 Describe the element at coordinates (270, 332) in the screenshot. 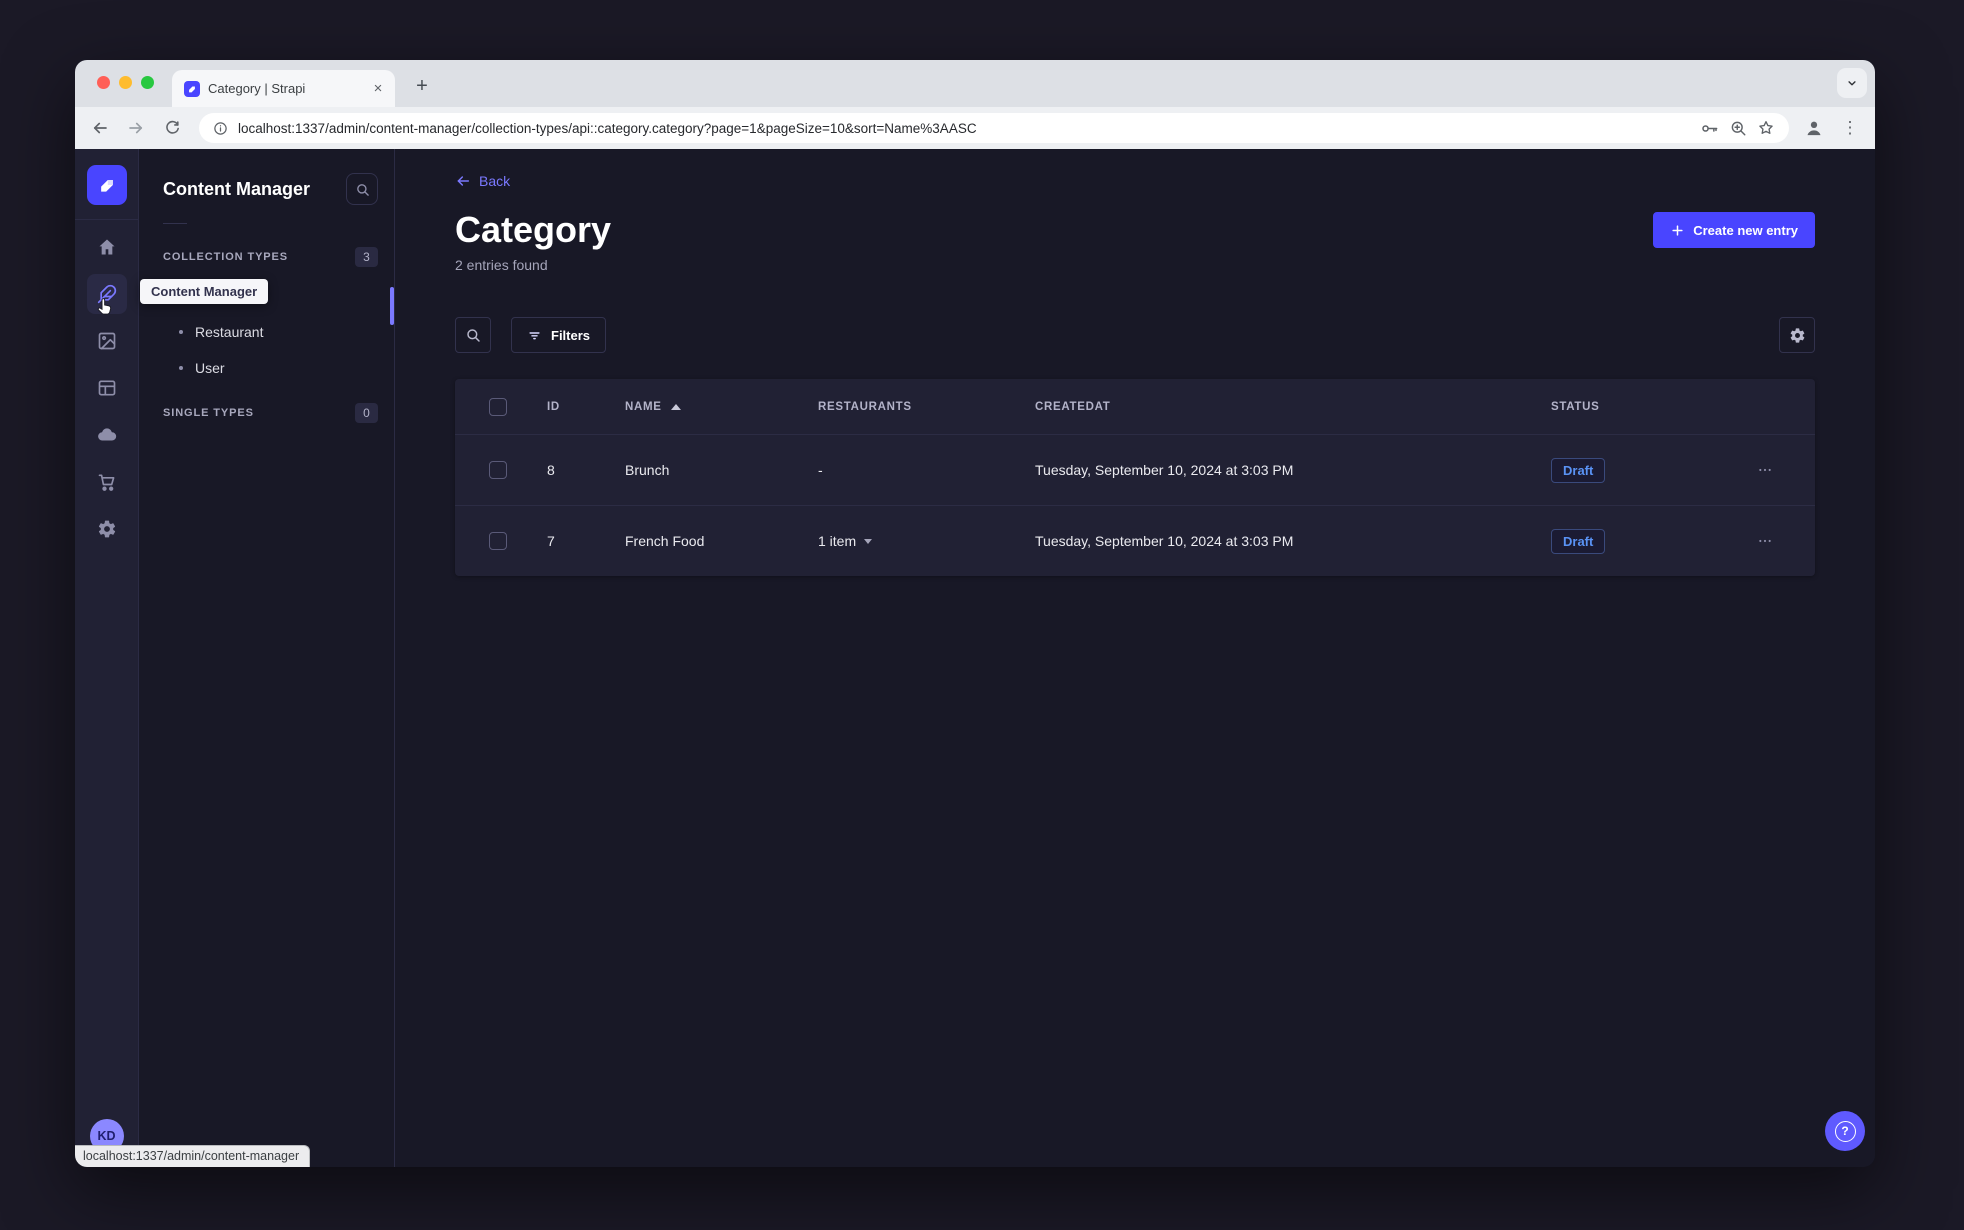

I see `sidebar-item-restaurant: Restaurant` at that location.